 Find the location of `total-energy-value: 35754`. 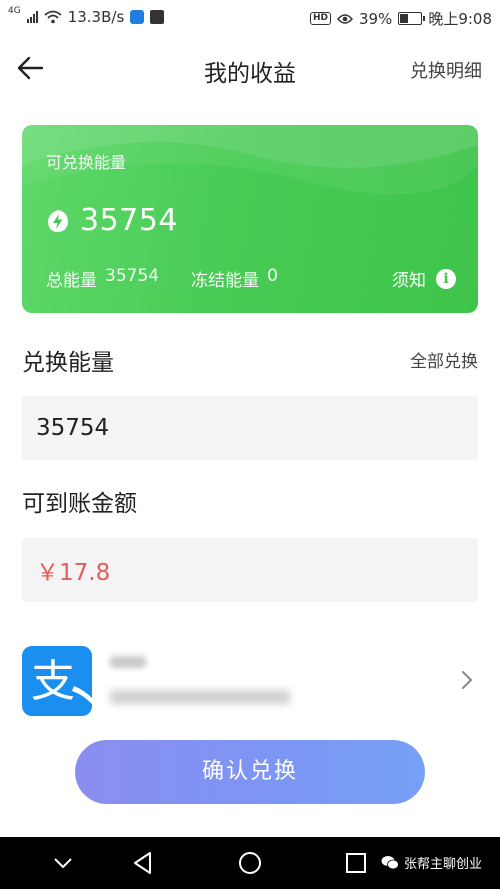

total-energy-value: 35754 is located at coordinates (132, 276).